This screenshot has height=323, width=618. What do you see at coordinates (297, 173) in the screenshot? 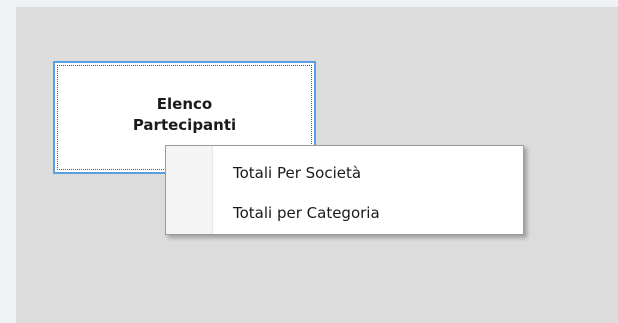
I see `menu-item-label: Totali Per Società` at bounding box center [297, 173].